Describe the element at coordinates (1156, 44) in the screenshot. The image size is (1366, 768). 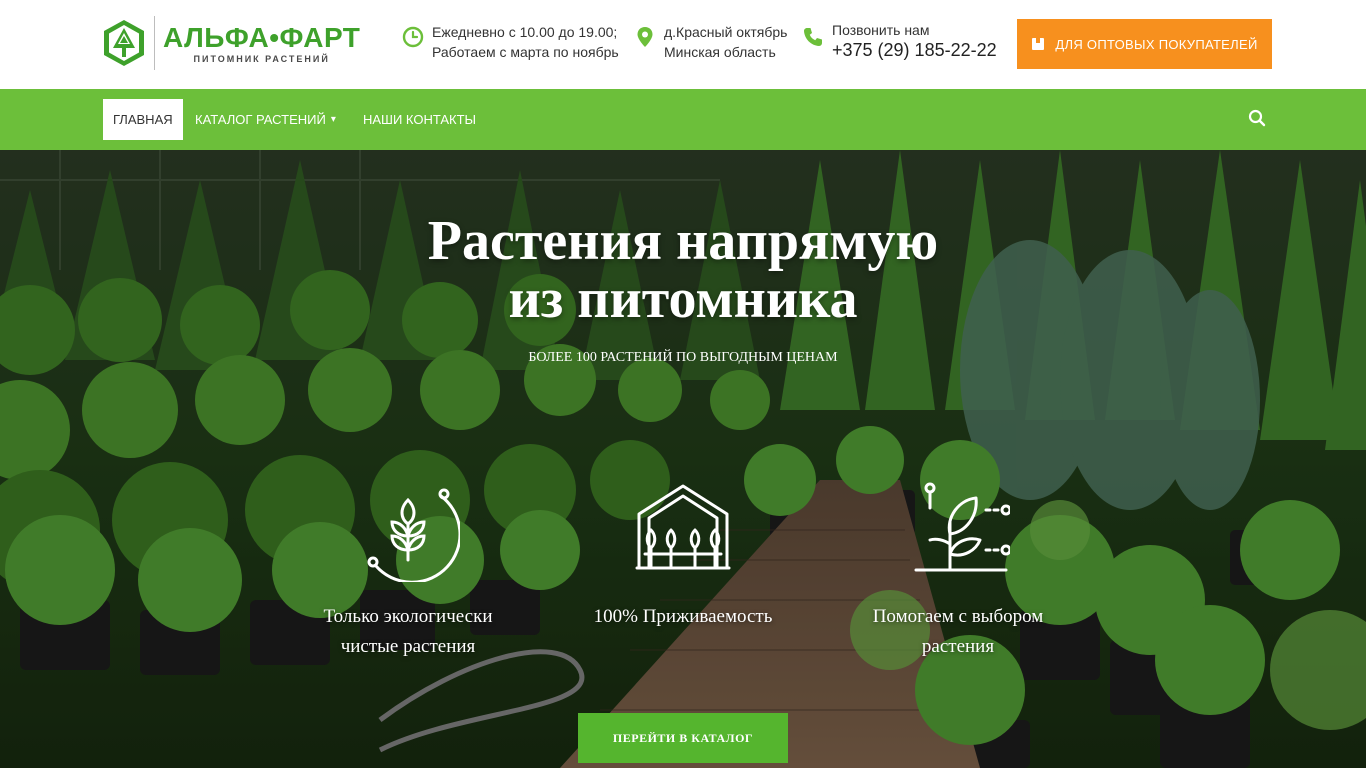
I see `wholesale-label: ДЛЯ ОПТОВЫХ ПОКУПАТЕЛЕЙ` at that location.